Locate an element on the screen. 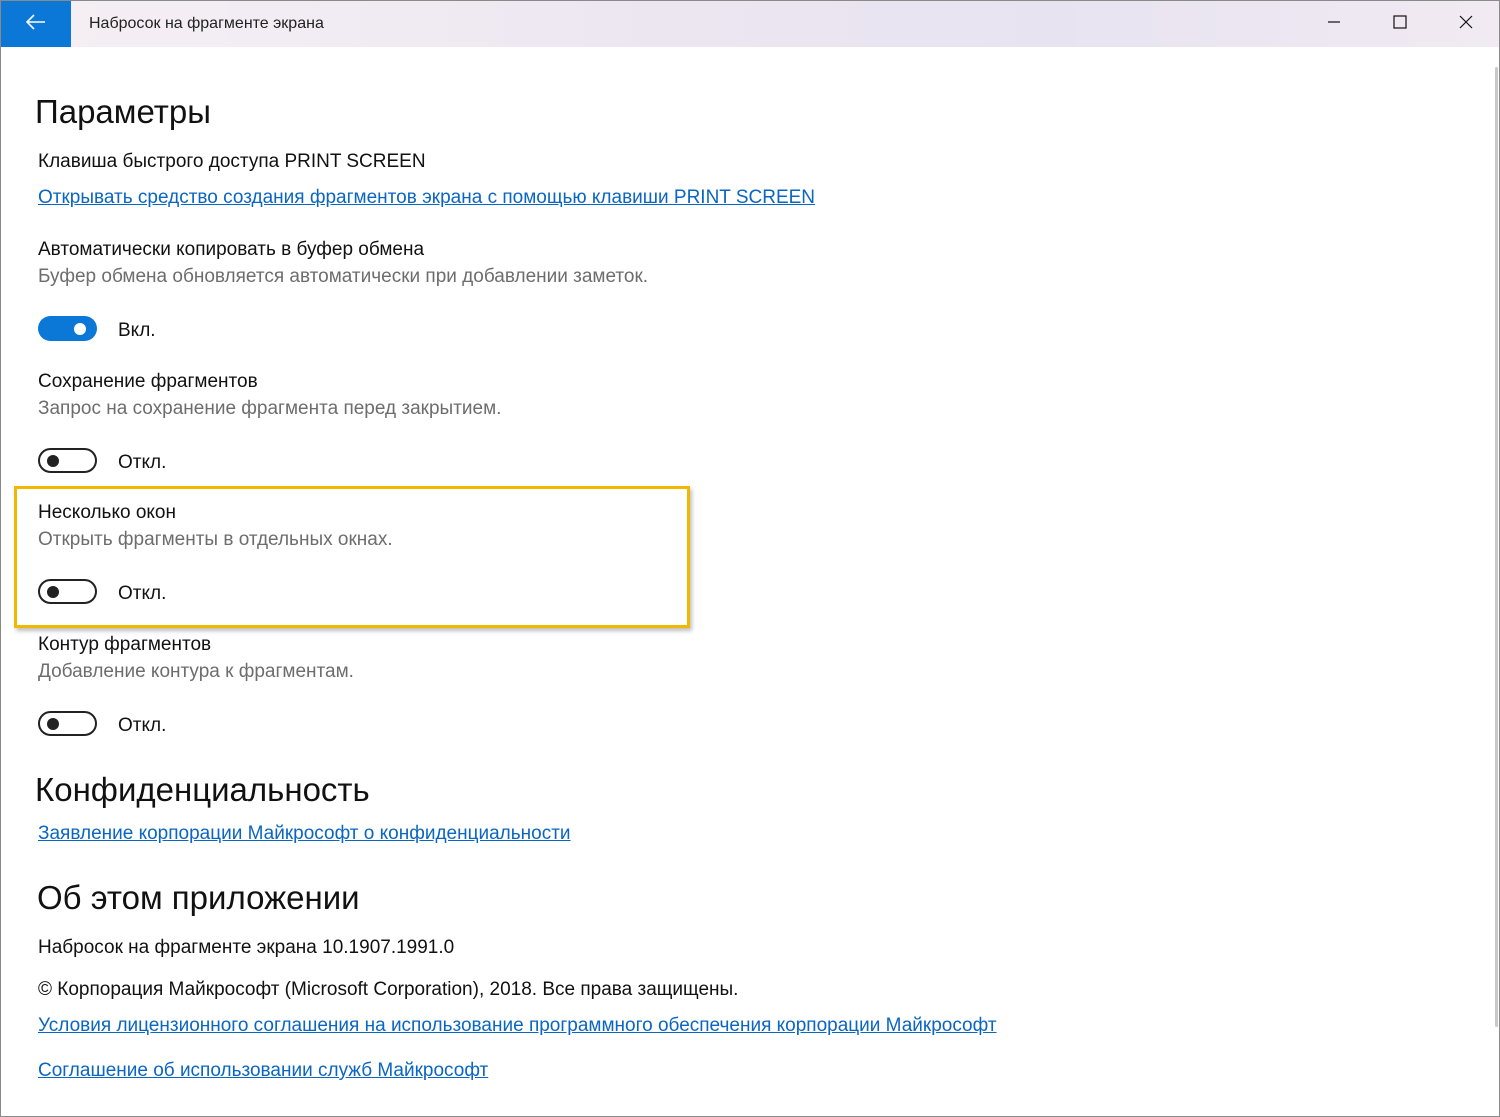  auto-copy-label: Автоматически копировать в буфер обмена is located at coordinates (231, 249).